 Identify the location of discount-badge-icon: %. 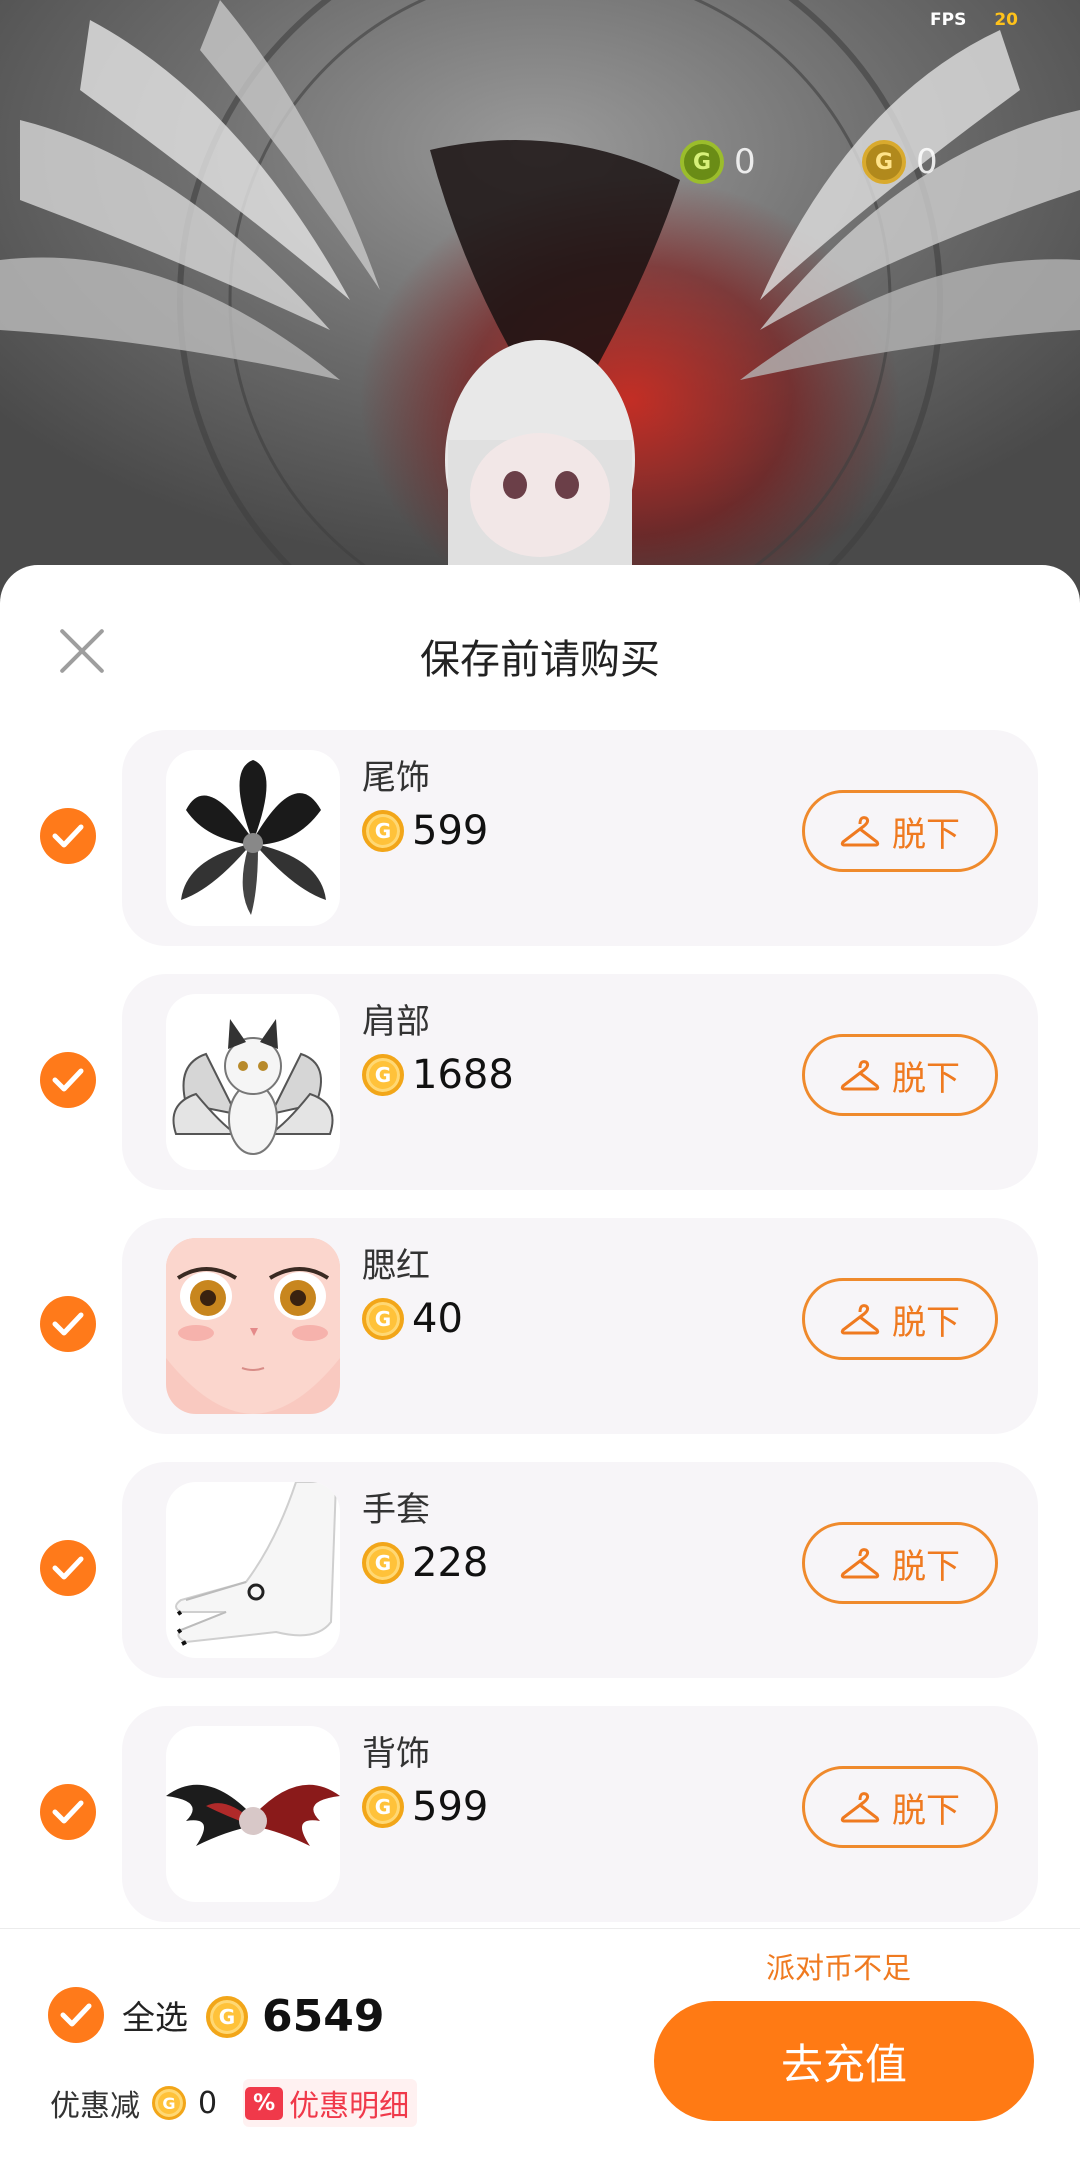
(264, 2103).